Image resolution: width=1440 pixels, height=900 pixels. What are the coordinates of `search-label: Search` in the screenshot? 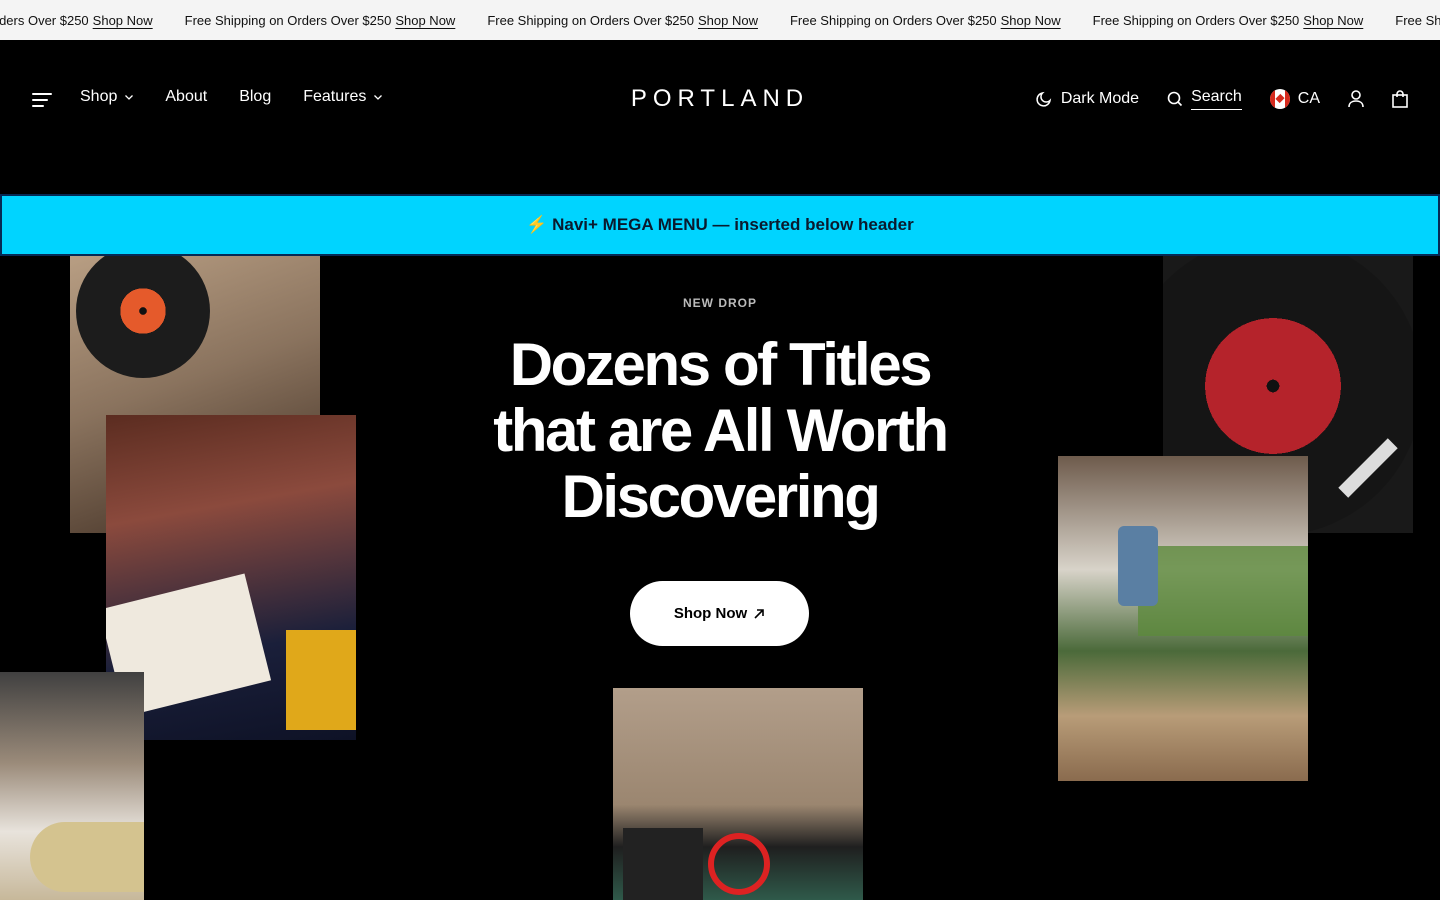 It's located at (1216, 99).